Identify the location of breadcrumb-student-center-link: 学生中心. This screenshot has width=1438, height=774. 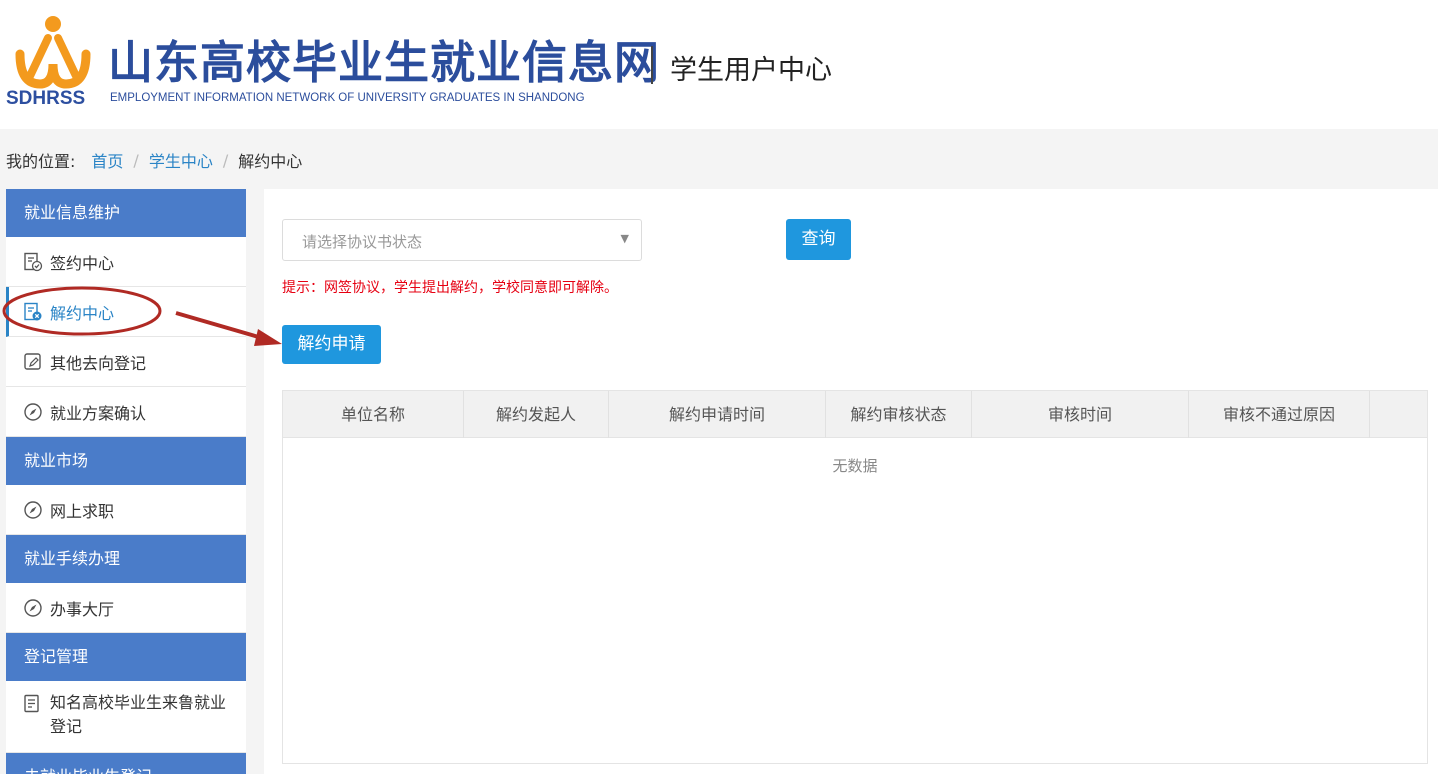
(181, 160).